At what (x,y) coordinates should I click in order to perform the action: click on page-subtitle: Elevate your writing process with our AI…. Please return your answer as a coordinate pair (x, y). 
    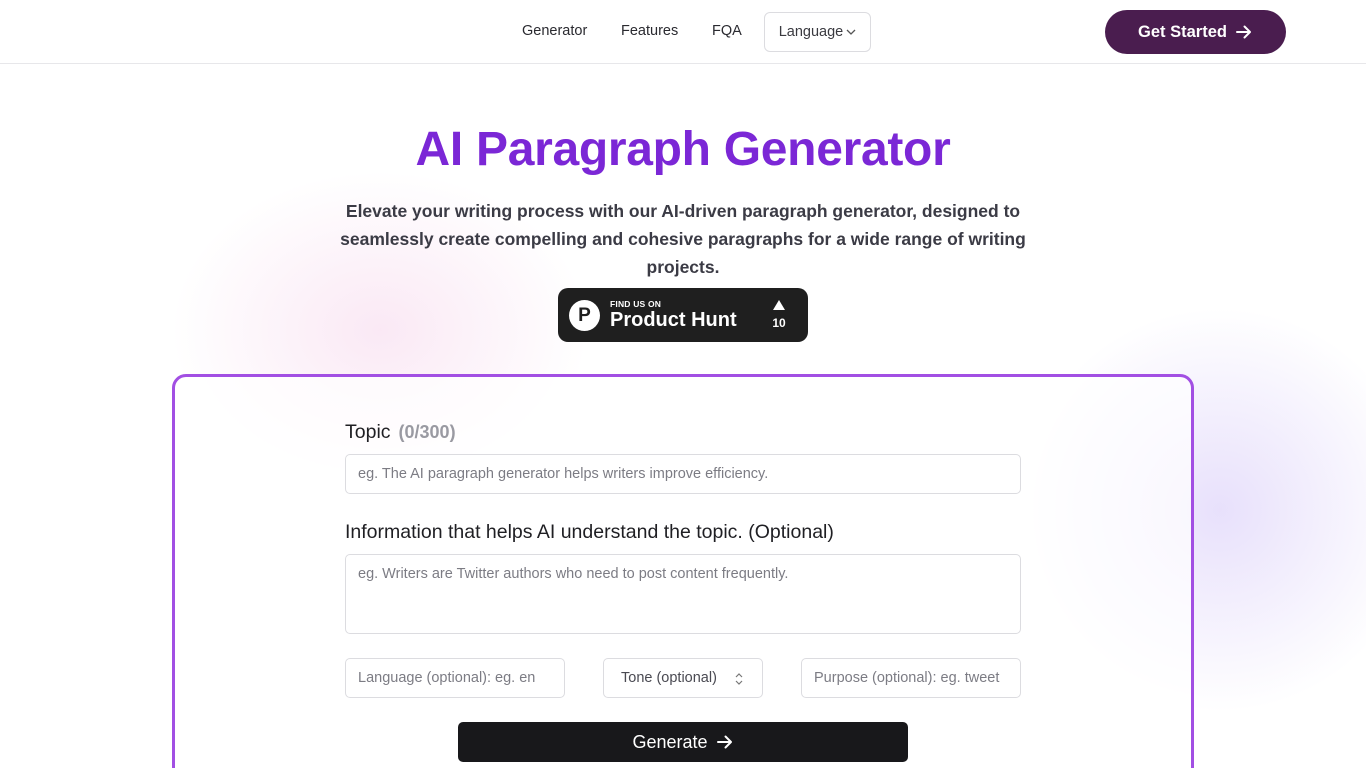
    Looking at the image, I should click on (683, 239).